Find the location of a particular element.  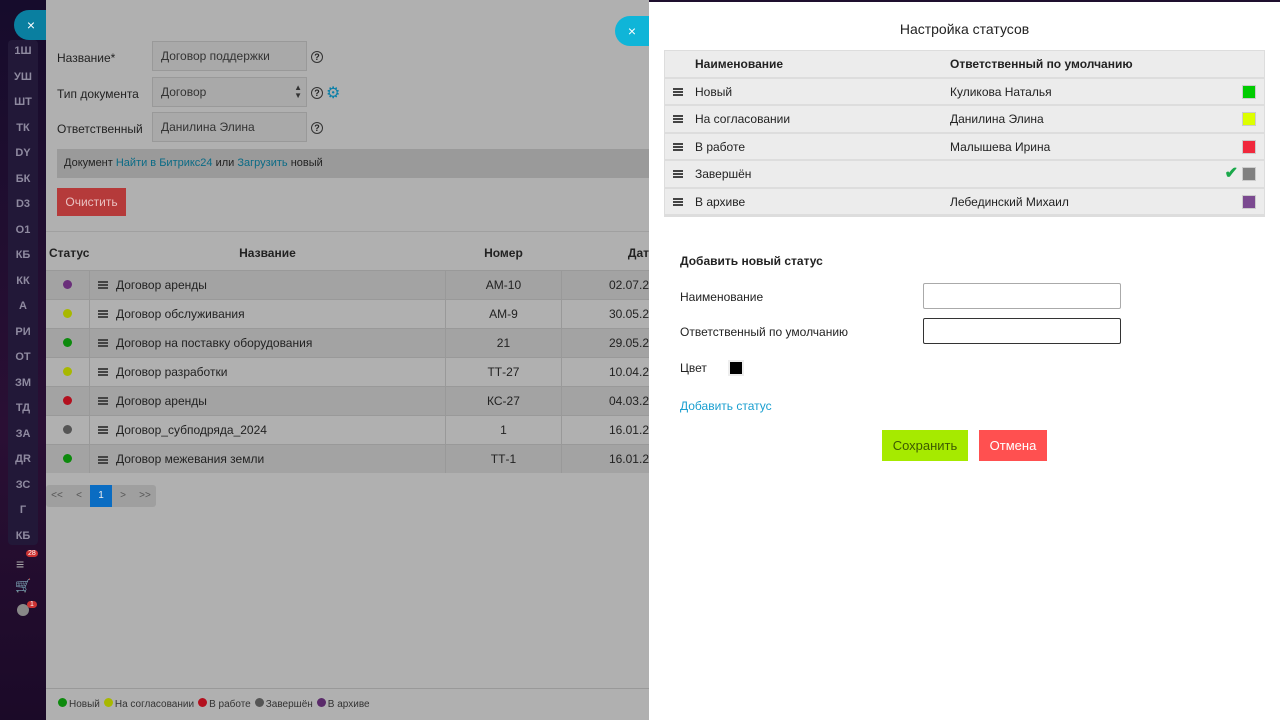

sidebar-item: ТД is located at coordinates (23, 408).